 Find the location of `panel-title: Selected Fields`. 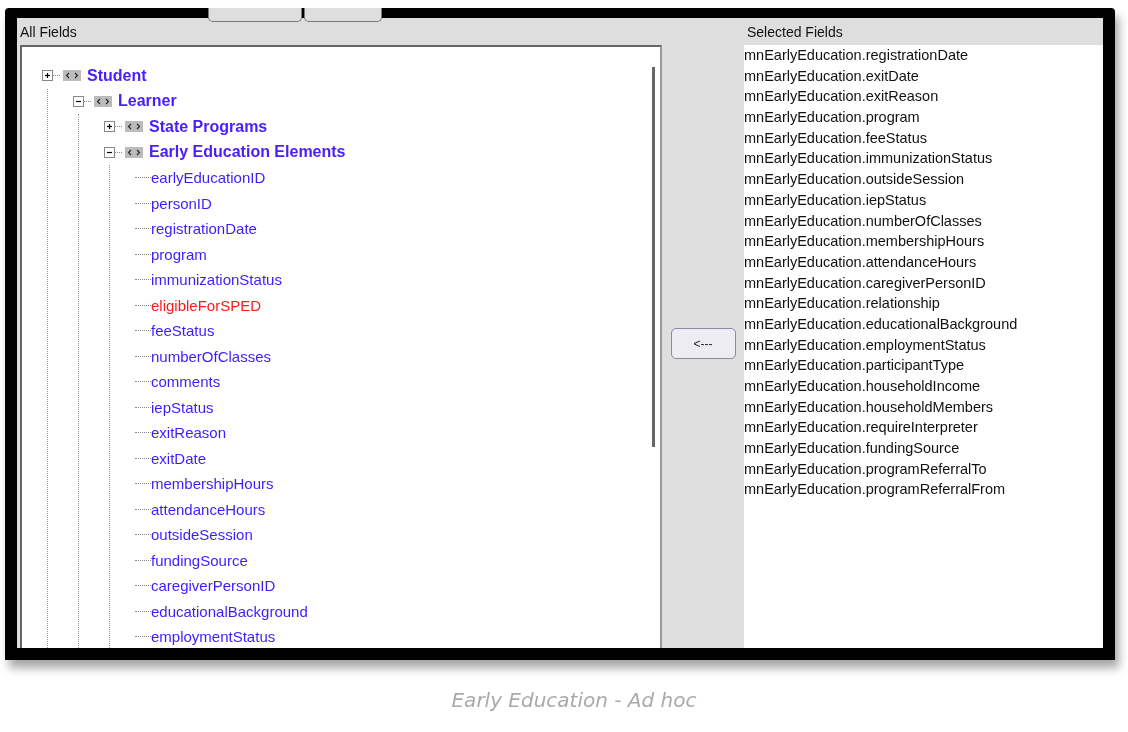

panel-title: Selected Fields is located at coordinates (795, 31).